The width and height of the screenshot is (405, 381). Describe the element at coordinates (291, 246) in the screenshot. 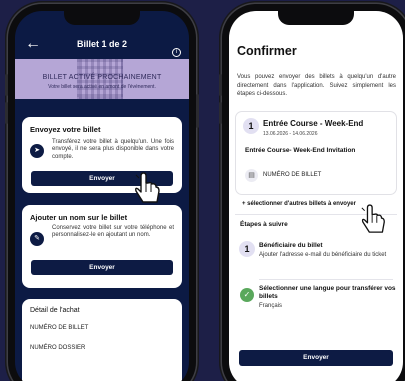

I see `step-recipient-title: Bénéficiaire du billet` at that location.